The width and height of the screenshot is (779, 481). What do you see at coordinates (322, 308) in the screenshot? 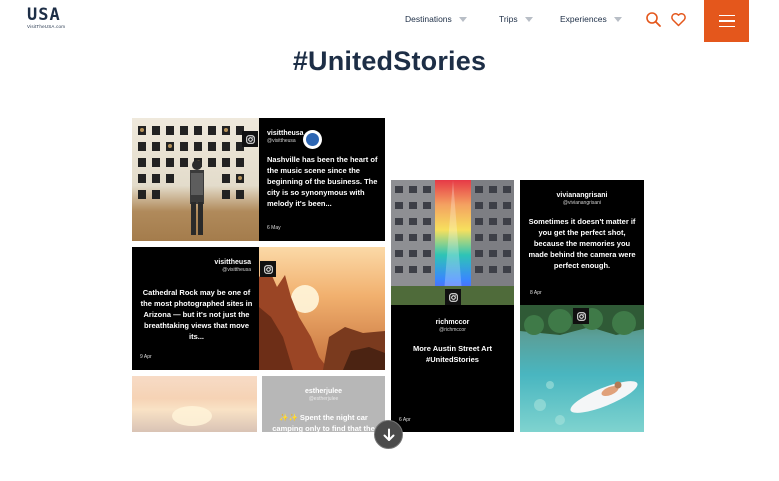
I see `post-image-cathedral-rock` at bounding box center [322, 308].